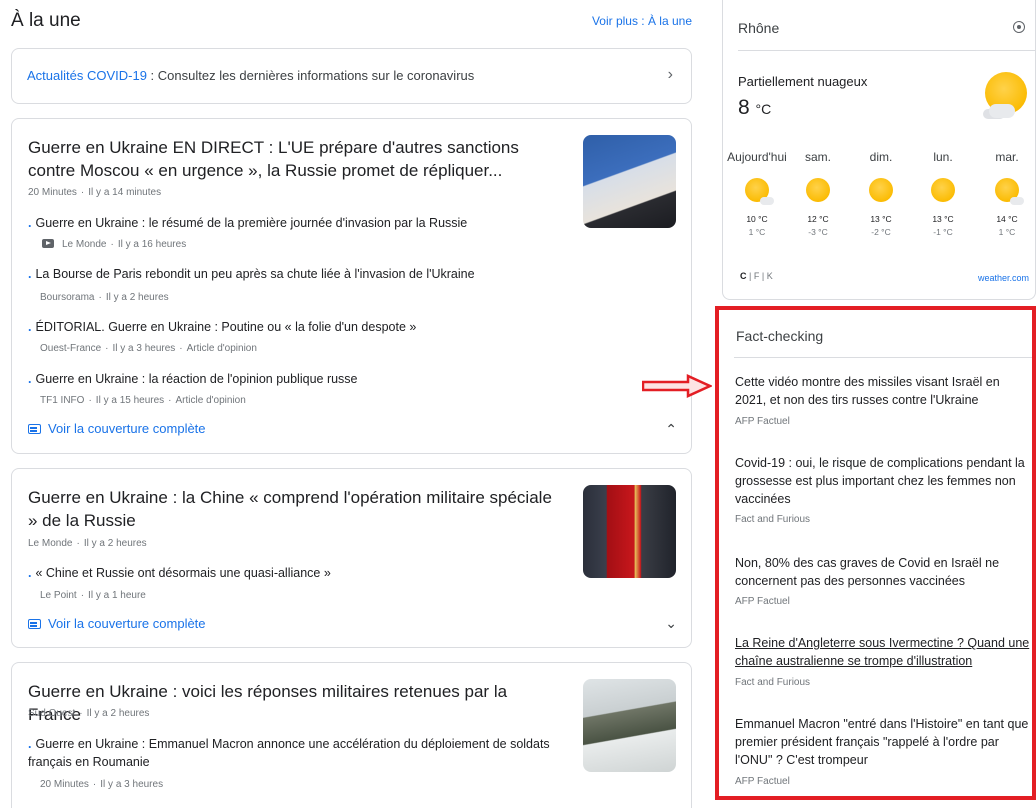 Image resolution: width=1036 pixels, height=808 pixels. I want to click on forecast-day: sam. 12 °C -3 °C, so click(818, 193).